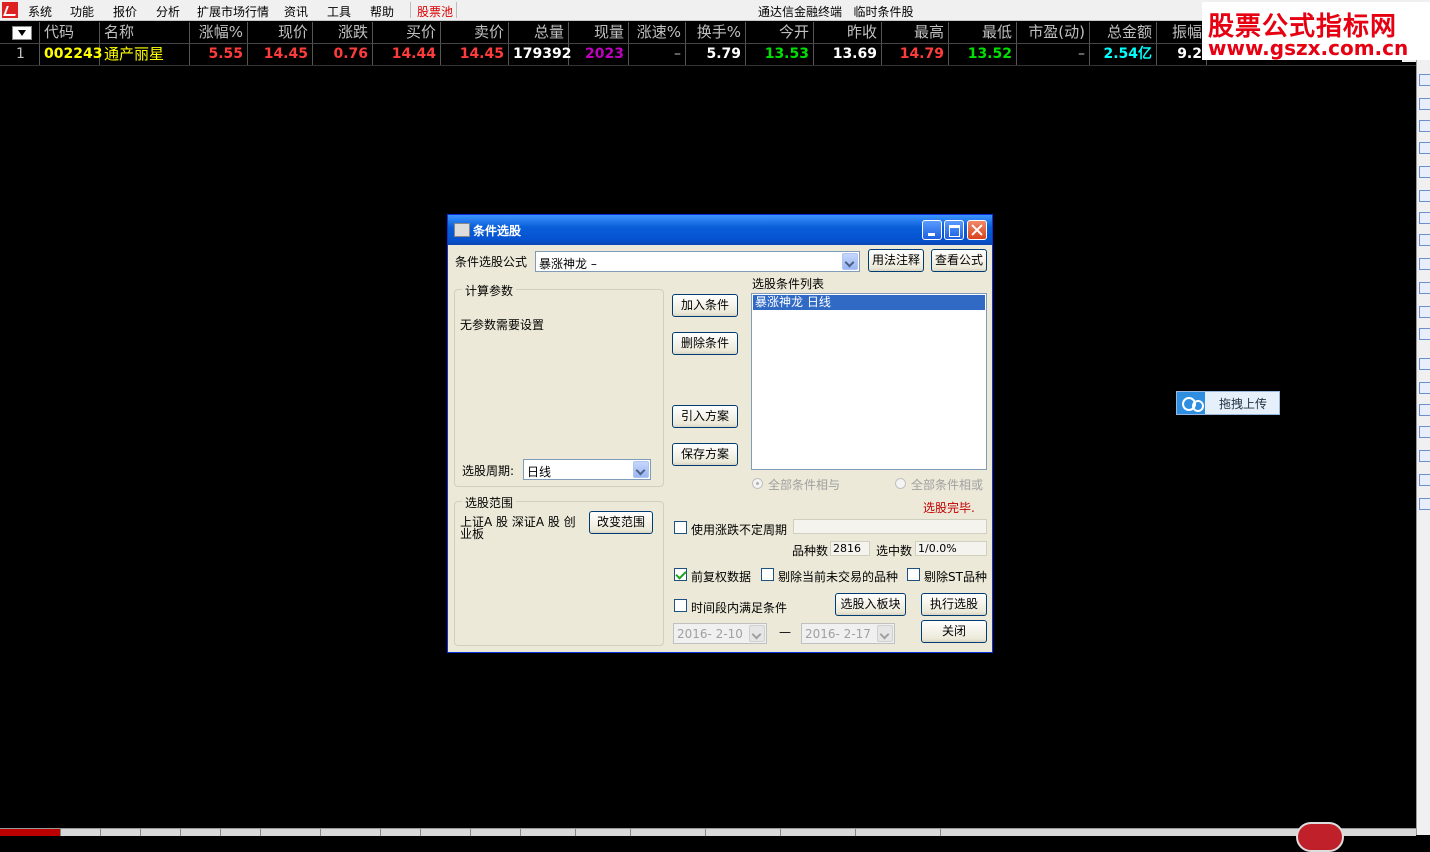 This screenshot has width=1430, height=852. What do you see at coordinates (1424, 480) in the screenshot?
I see `print-icon` at bounding box center [1424, 480].